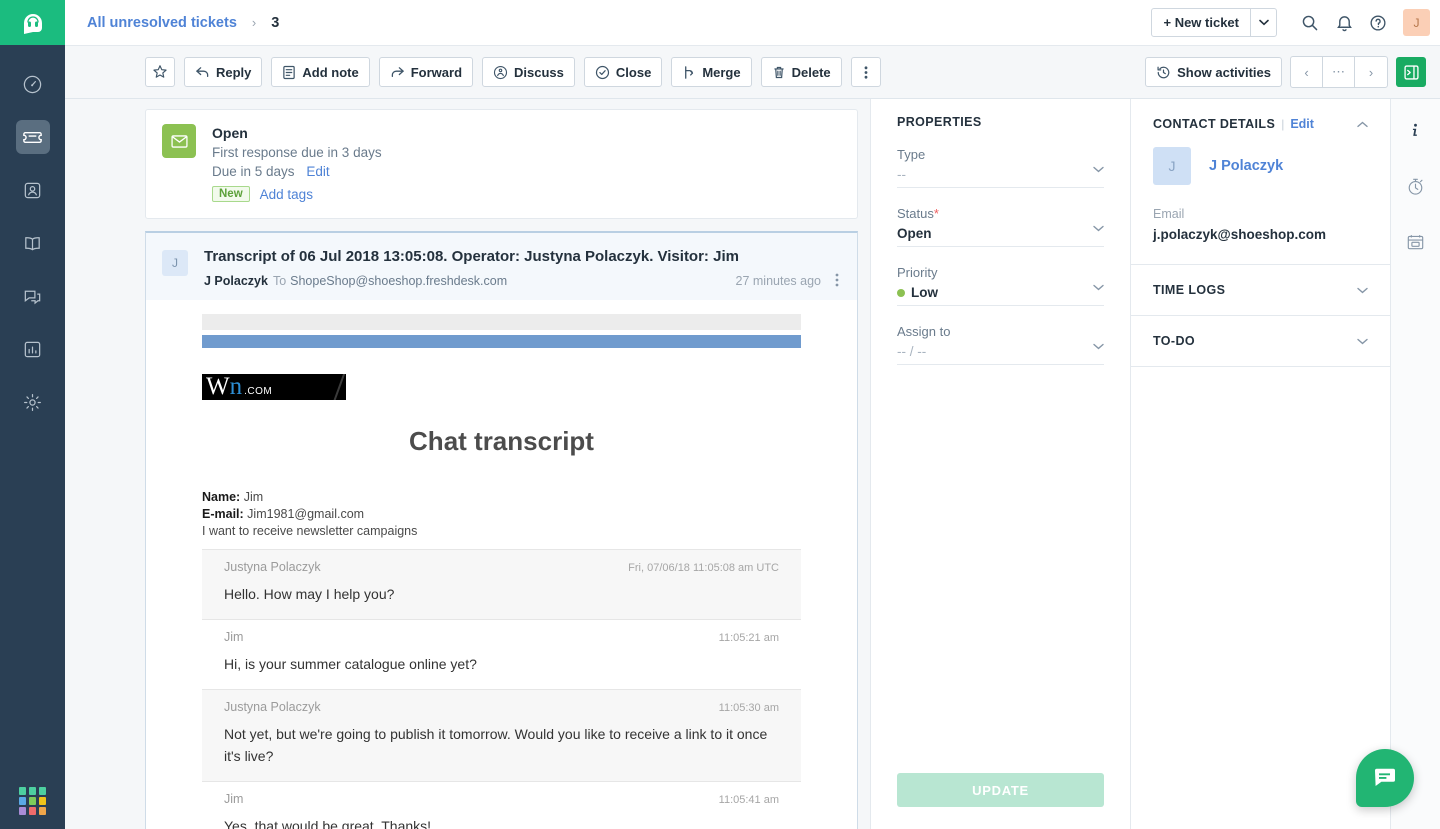 The width and height of the screenshot is (1440, 829). Describe the element at coordinates (501, 799) in the screenshot. I see `message-head: Jim 11:05:41 am` at that location.